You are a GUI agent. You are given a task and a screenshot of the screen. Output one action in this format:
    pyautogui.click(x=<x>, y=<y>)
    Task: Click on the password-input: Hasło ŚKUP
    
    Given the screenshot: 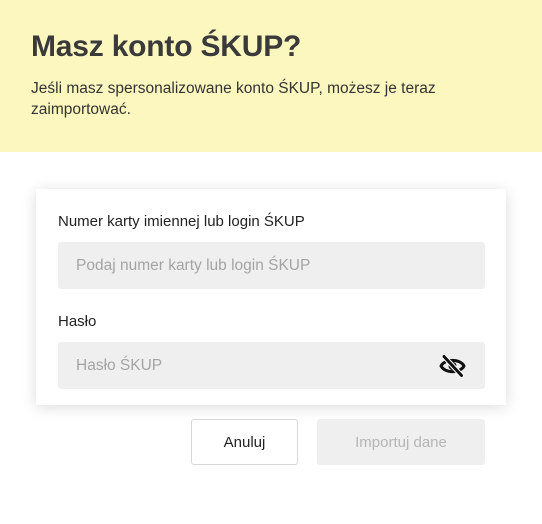 What is the action you would take?
    pyautogui.click(x=271, y=365)
    